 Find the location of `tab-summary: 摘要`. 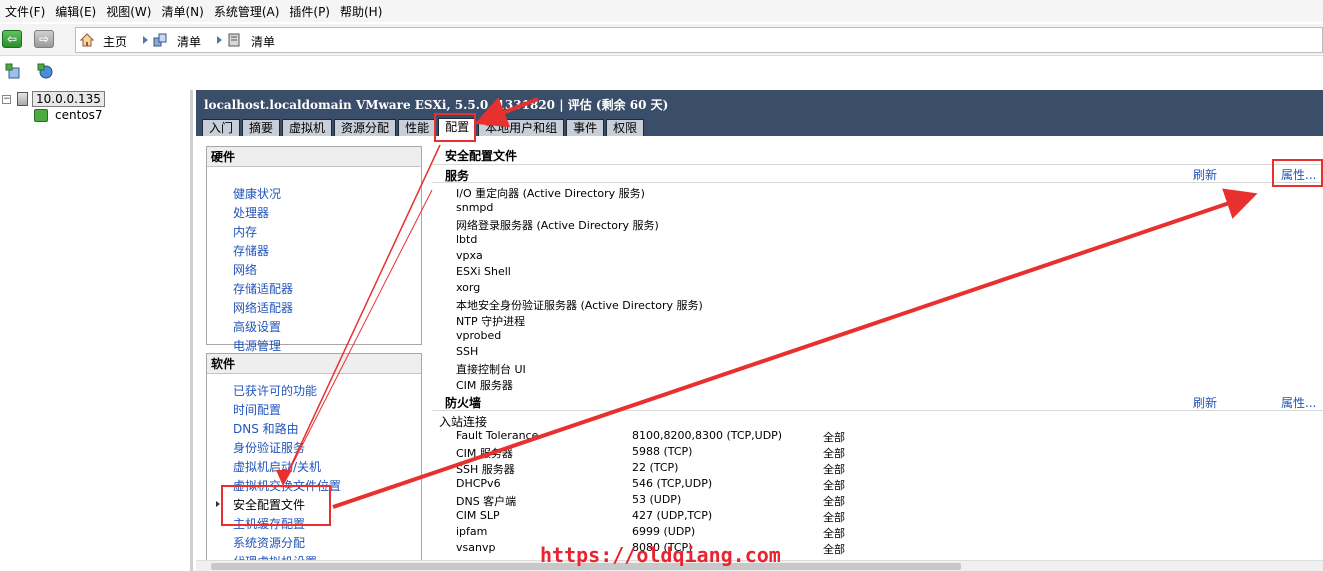

tab-summary: 摘要 is located at coordinates (261, 127).